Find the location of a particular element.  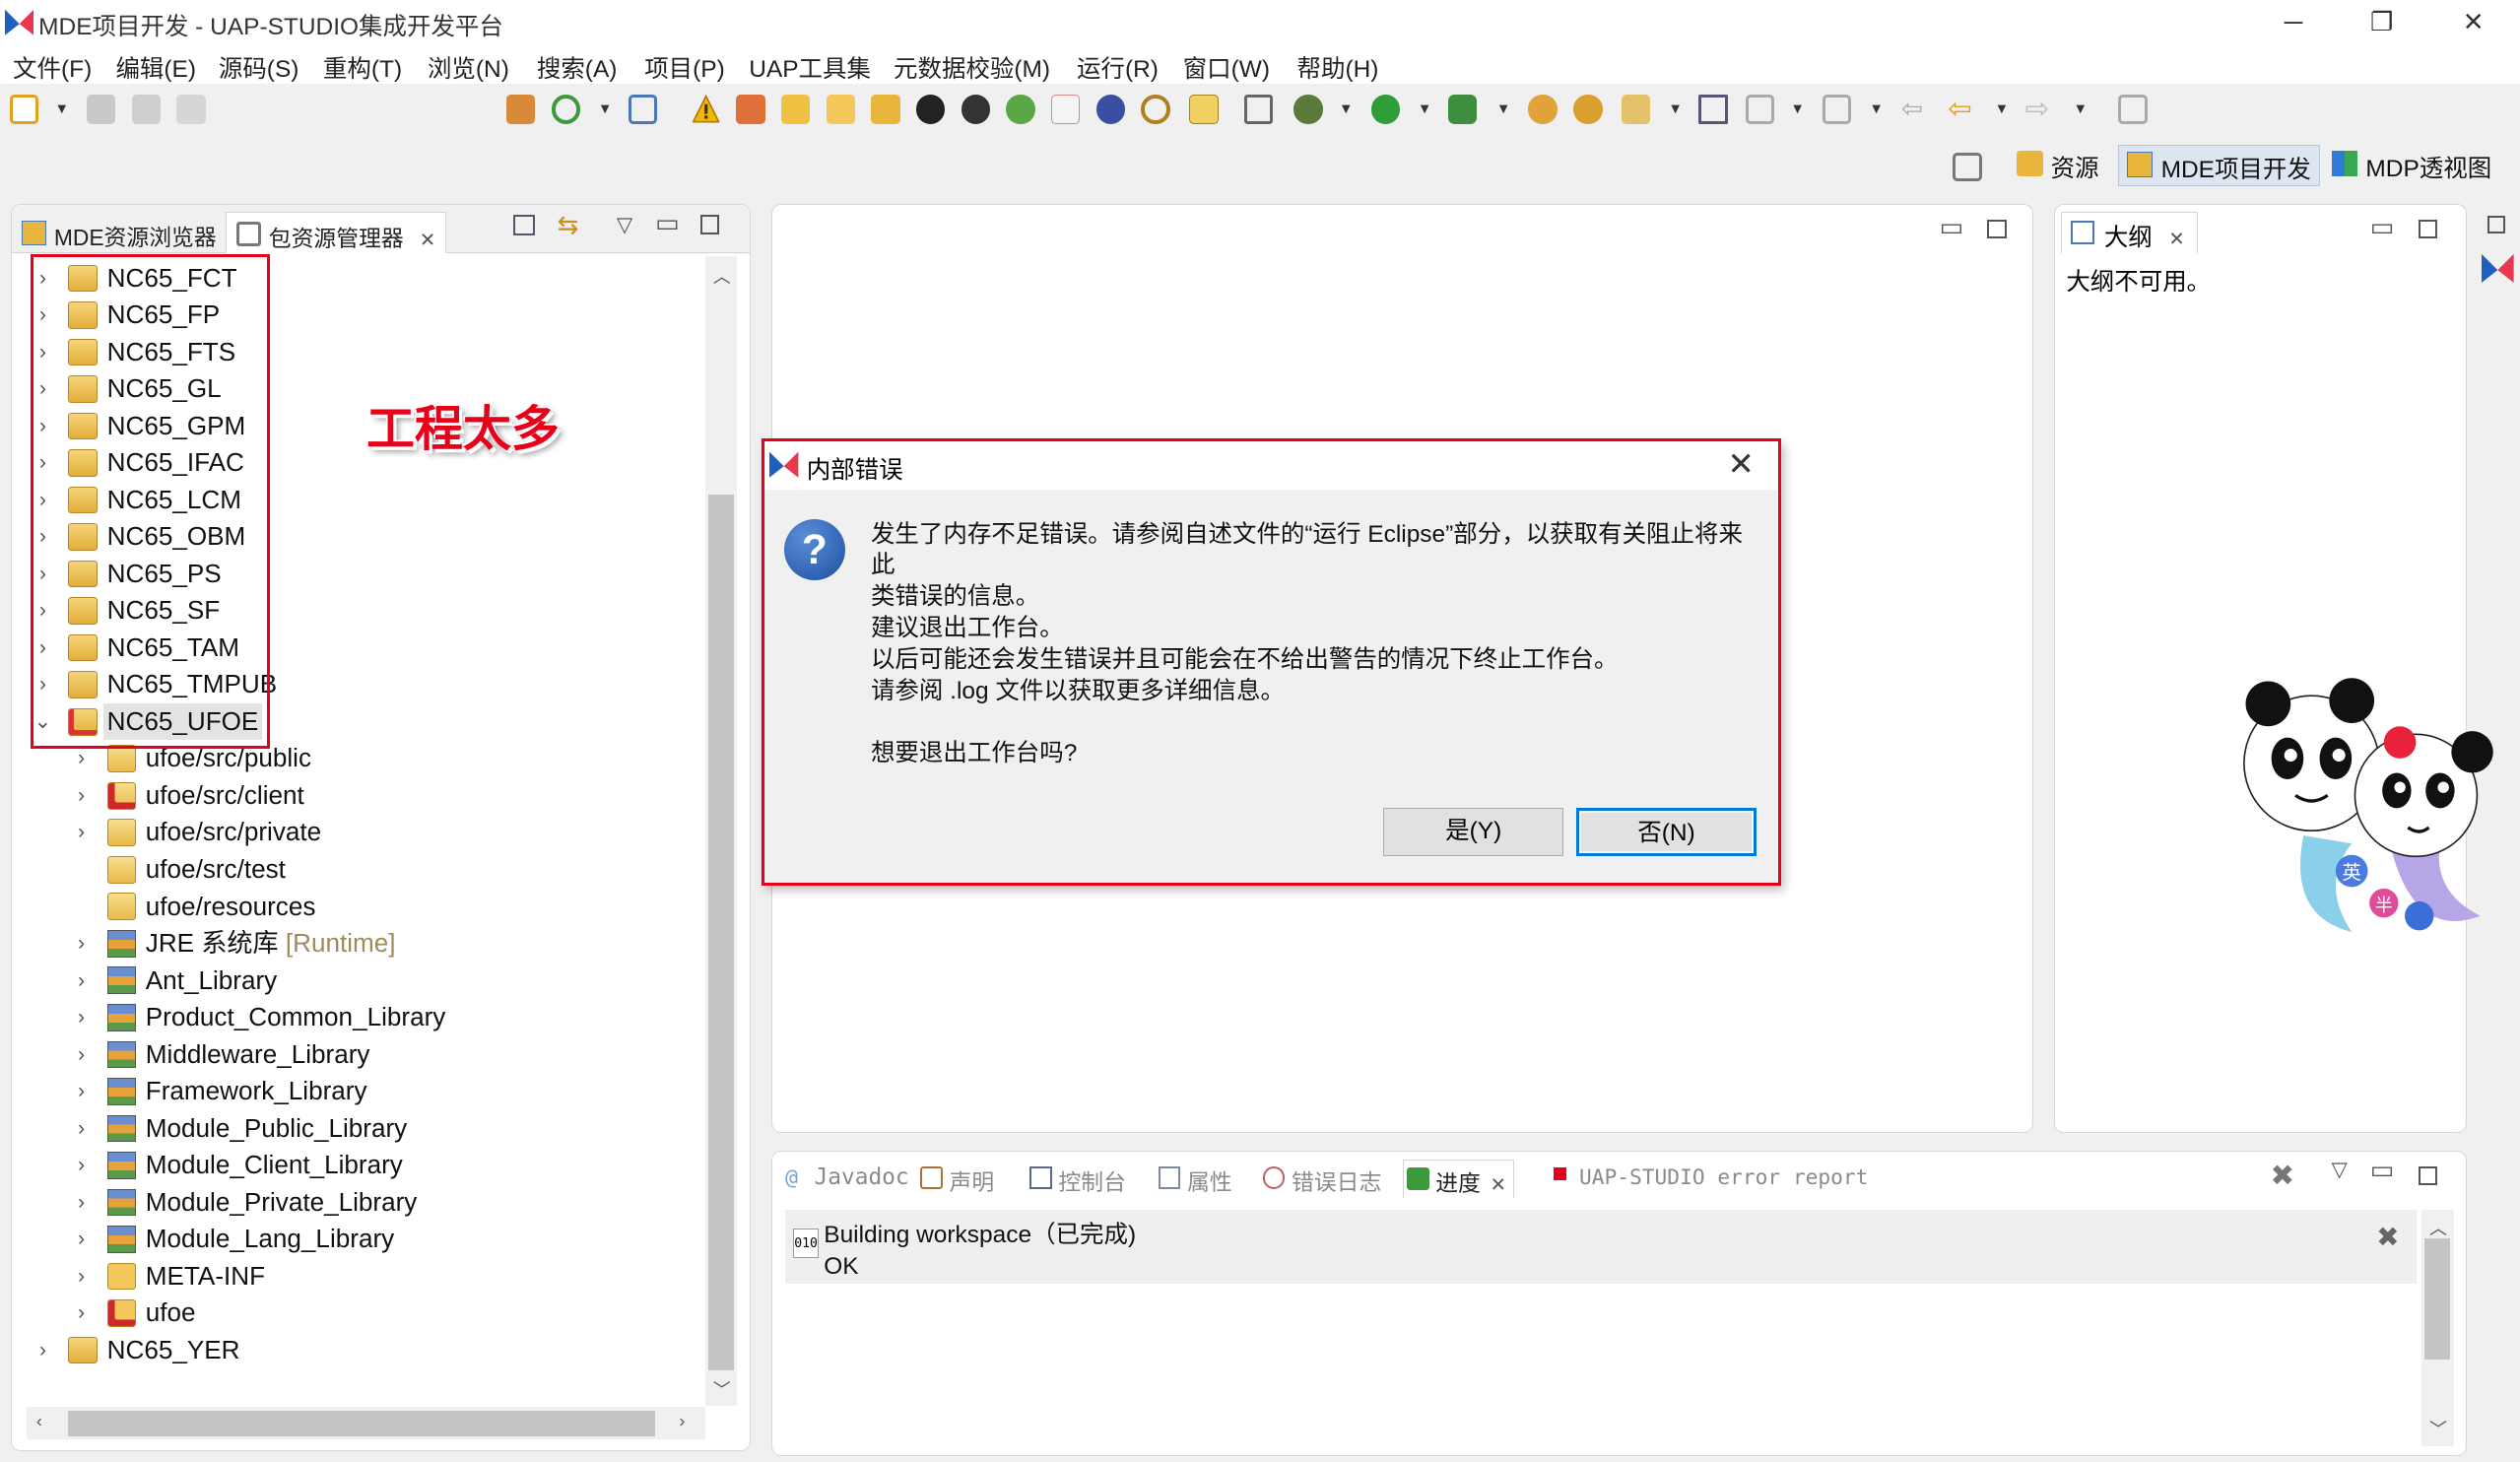

no-button: 否(N) is located at coordinates (1666, 832).